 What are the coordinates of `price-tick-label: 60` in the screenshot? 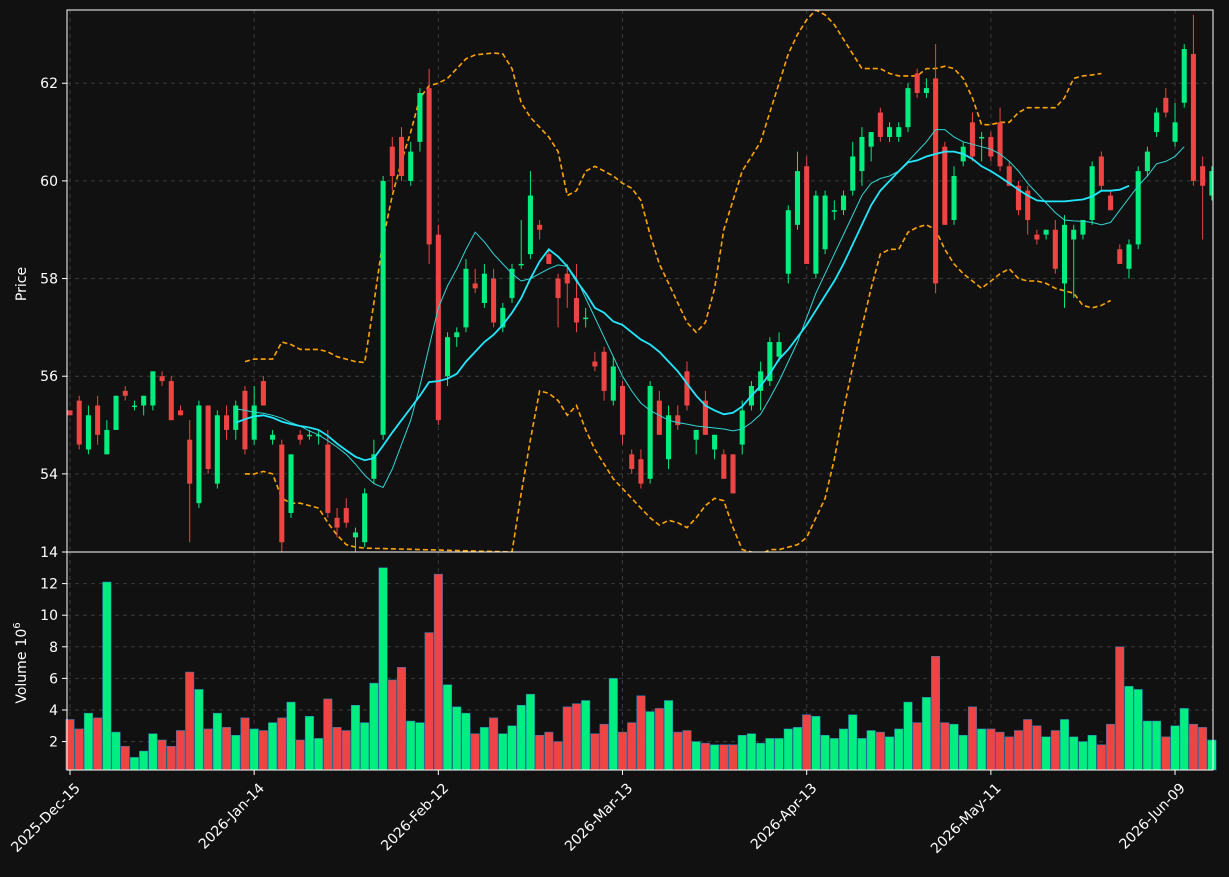 It's located at (49, 182).